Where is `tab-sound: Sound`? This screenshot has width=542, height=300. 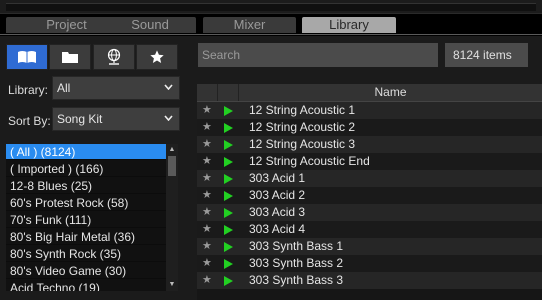
tab-sound: Sound is located at coordinates (150, 25).